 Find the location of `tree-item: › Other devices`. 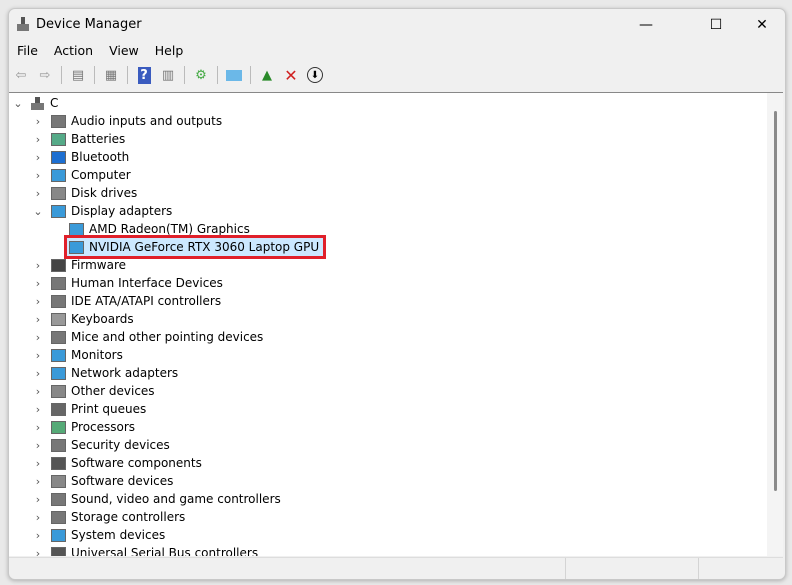

tree-item: › Other devices is located at coordinates (82, 391).